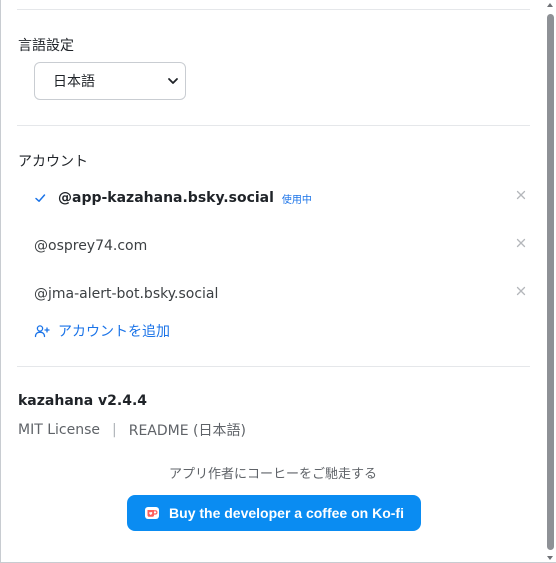  What do you see at coordinates (273, 366) in the screenshot?
I see `accounts-divider` at bounding box center [273, 366].